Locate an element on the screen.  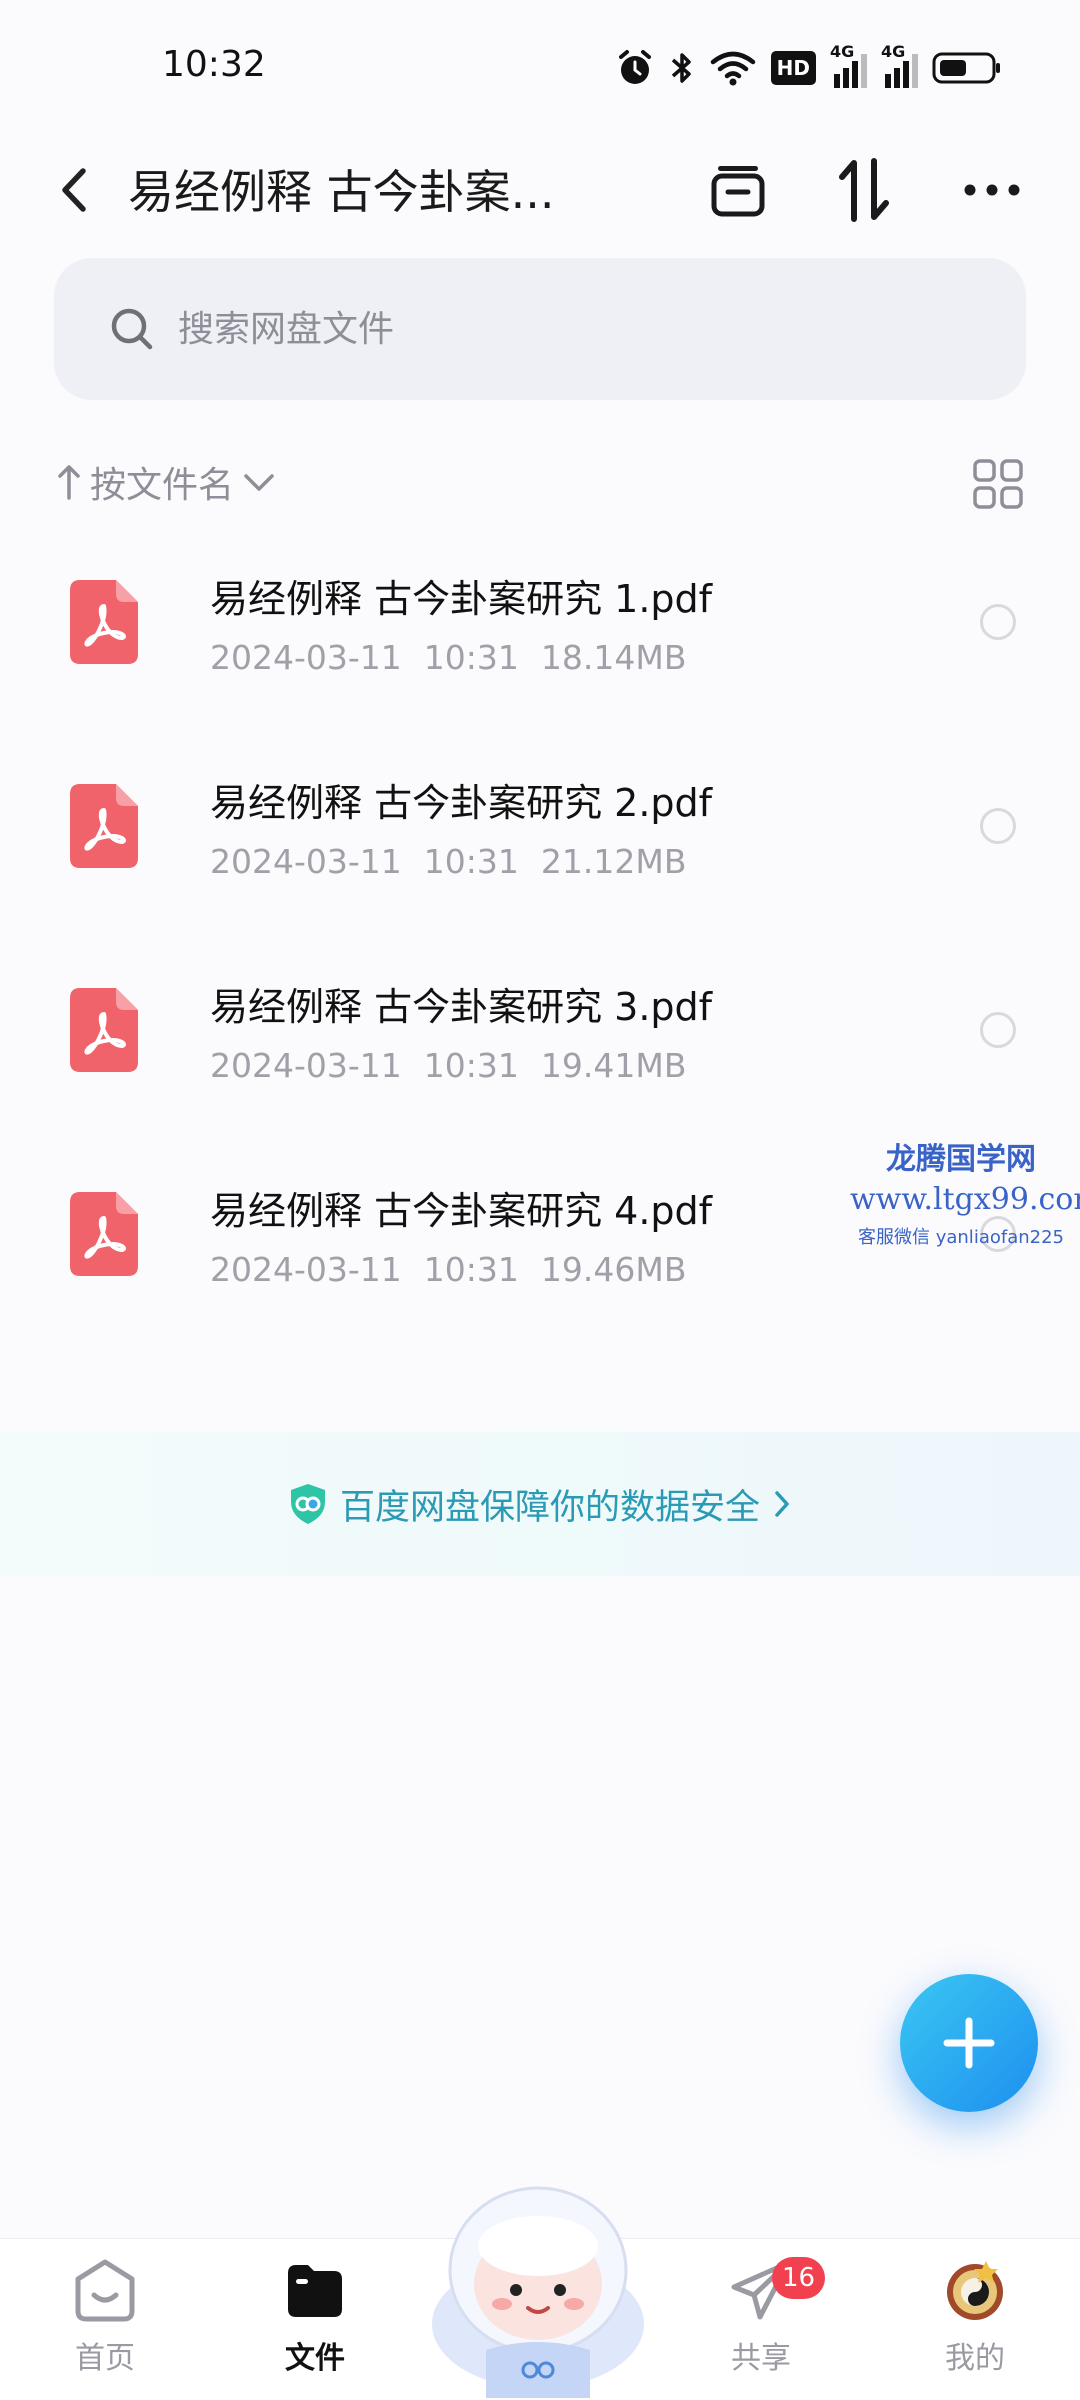
nav-me-label: 我的 is located at coordinates (975, 2358).